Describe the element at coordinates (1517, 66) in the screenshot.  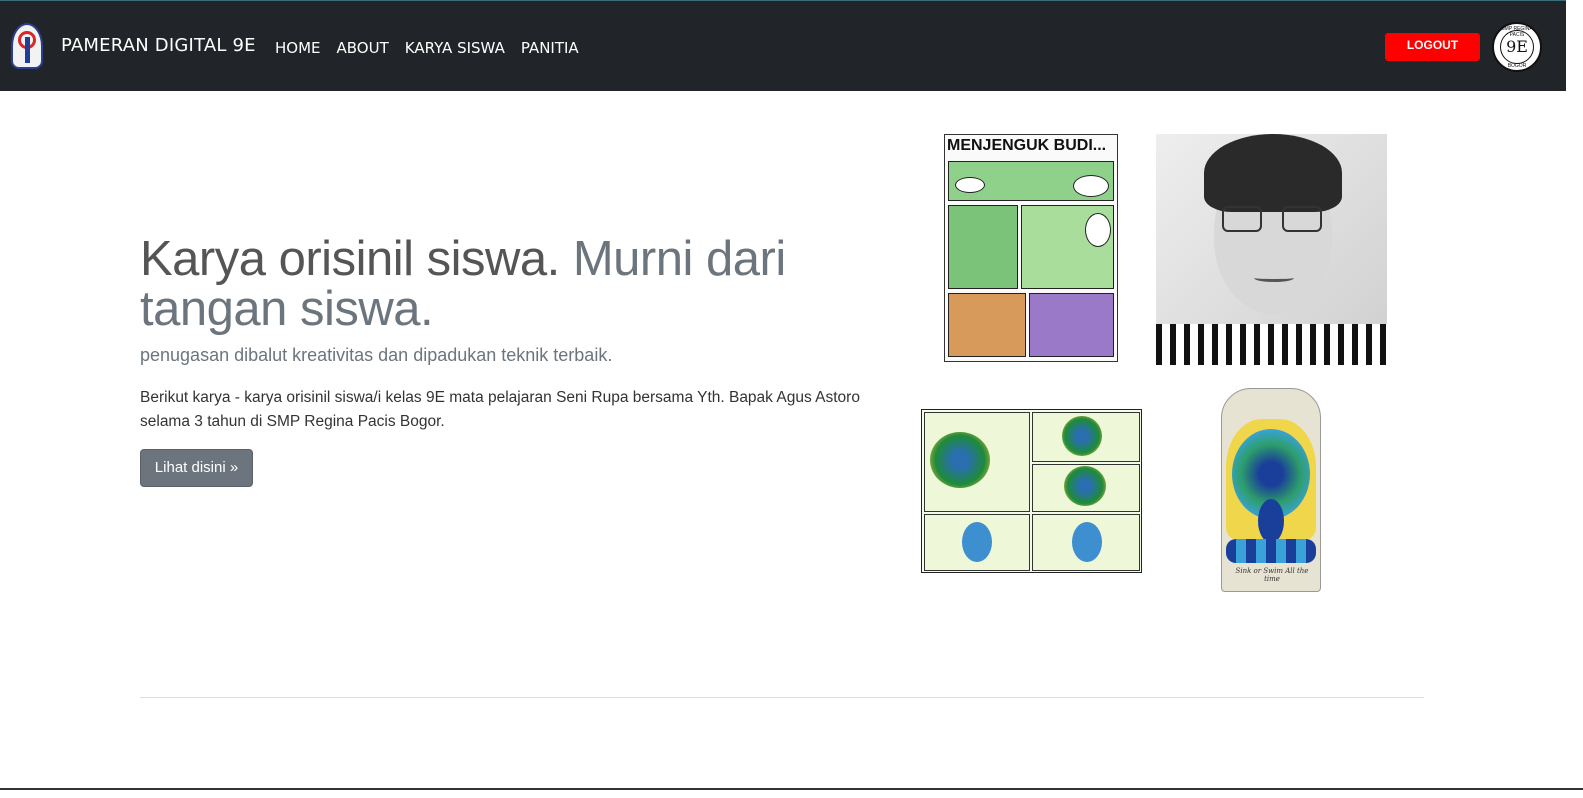
I see `class-logo-bottom-text: BOGOR` at that location.